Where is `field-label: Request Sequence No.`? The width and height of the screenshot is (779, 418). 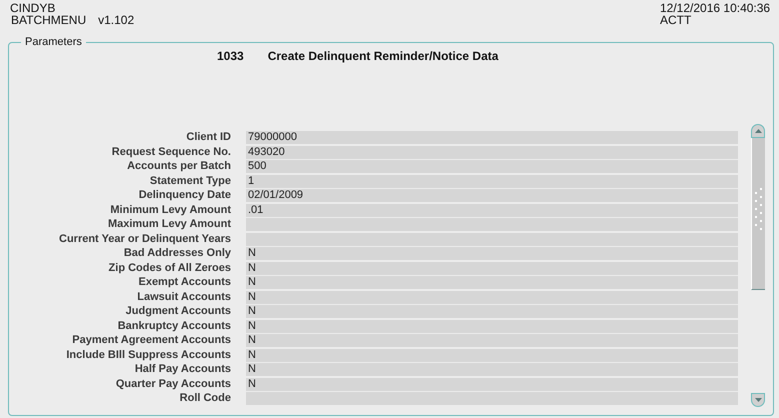
field-label: Request Sequence No. is located at coordinates (170, 152).